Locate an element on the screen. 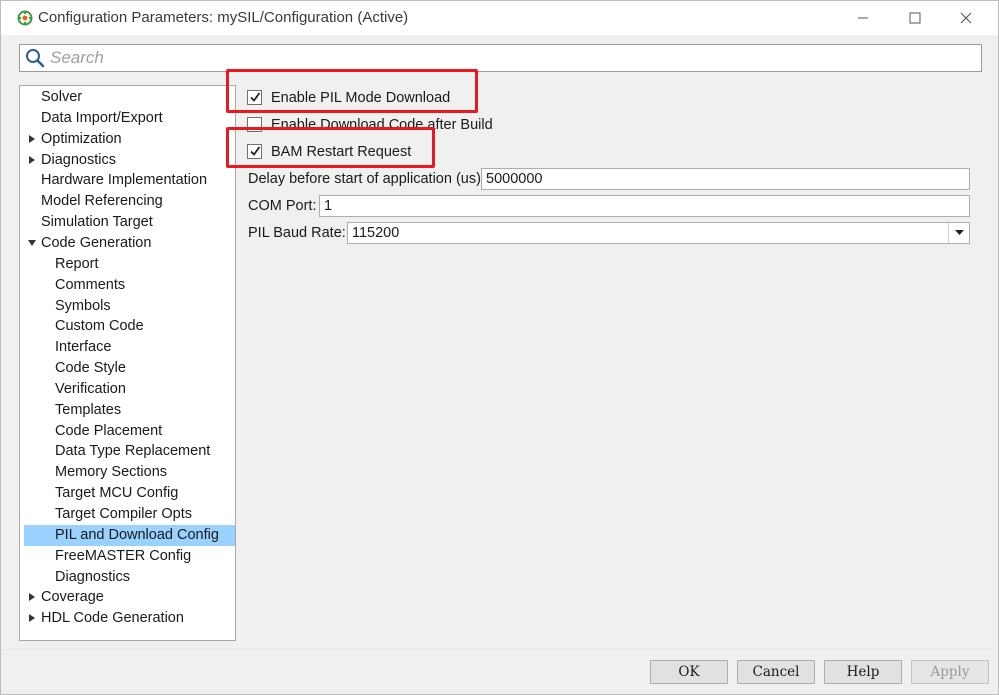  com-port-label: COM Port: is located at coordinates (282, 206).